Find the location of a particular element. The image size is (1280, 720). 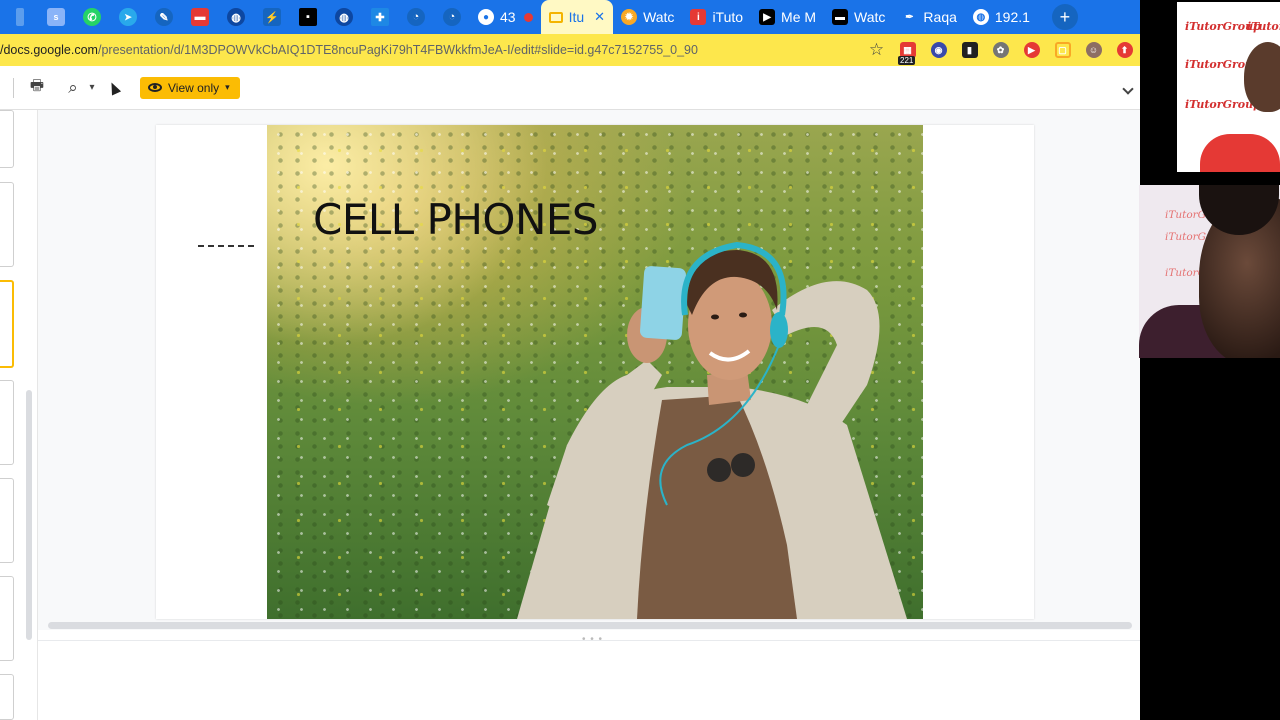

tab-ip-title: 192.1 is located at coordinates (1012, 17).